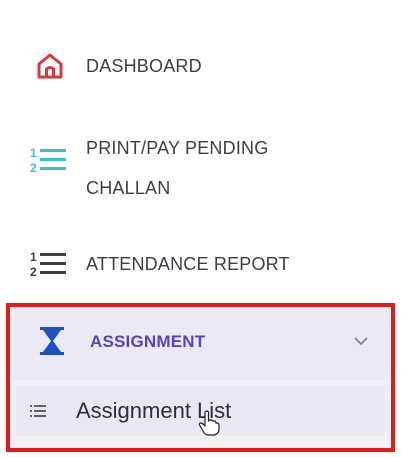  What do you see at coordinates (38, 411) in the screenshot?
I see `list-icon` at bounding box center [38, 411].